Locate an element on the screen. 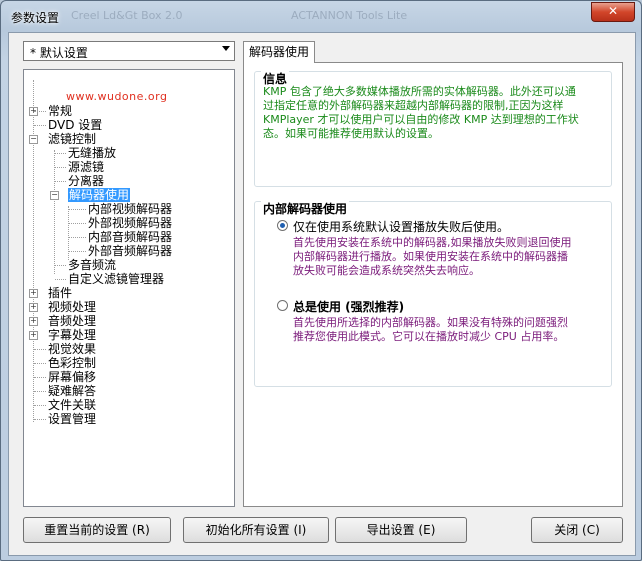 The width and height of the screenshot is (642, 561). info-line: KMP 包含了绝大多数媒体播放所需的实体解码器。此外还可以通 is located at coordinates (419, 91).